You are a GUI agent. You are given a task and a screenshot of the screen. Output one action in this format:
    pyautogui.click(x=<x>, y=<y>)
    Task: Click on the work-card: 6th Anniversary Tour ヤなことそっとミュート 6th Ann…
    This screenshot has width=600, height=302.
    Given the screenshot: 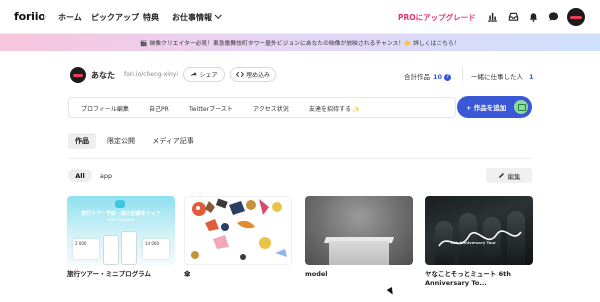 What is the action you would take?
    pyautogui.click(x=479, y=242)
    